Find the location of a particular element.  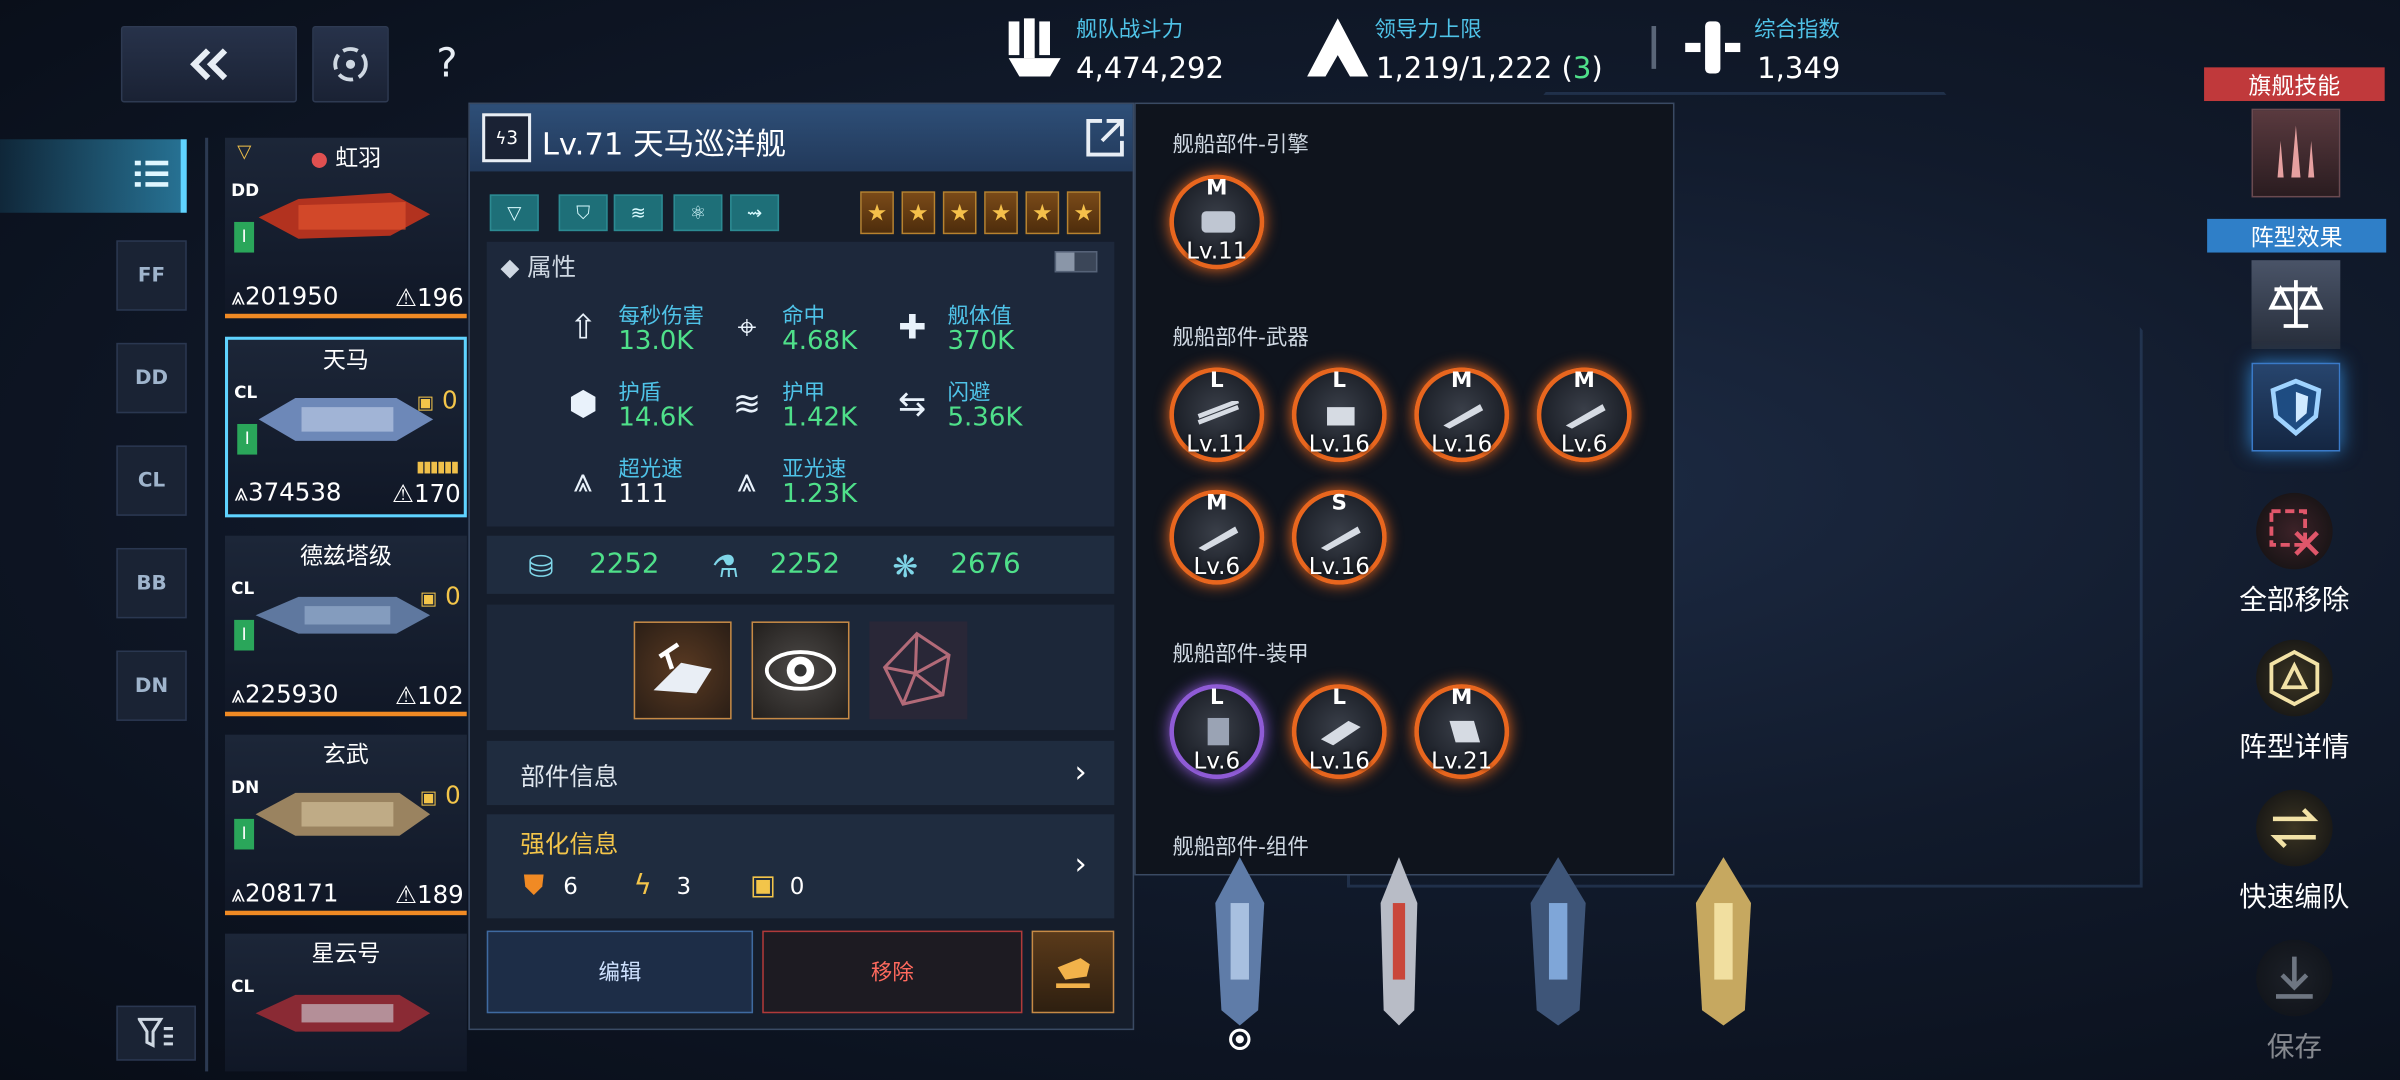

skill-slot-locked is located at coordinates (918, 670).